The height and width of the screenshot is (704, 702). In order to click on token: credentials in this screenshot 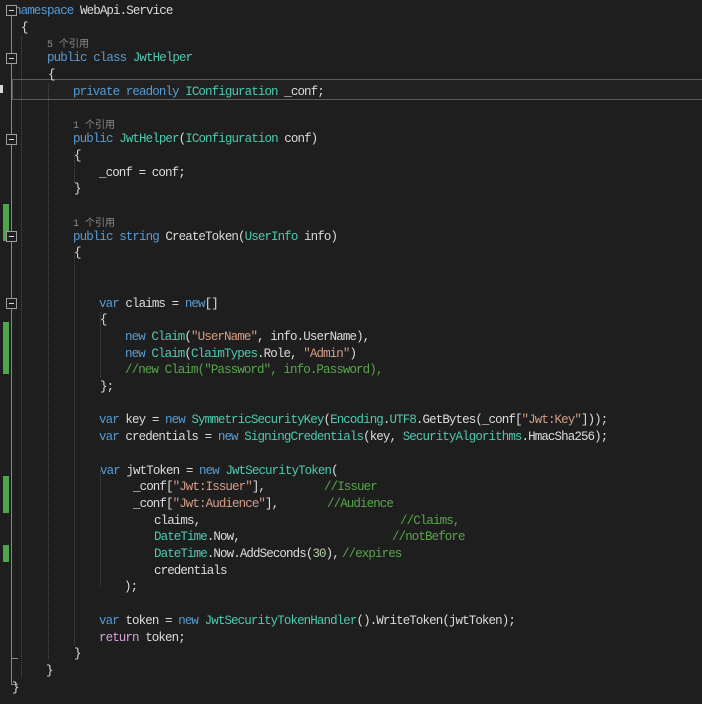, I will do `click(191, 570)`.